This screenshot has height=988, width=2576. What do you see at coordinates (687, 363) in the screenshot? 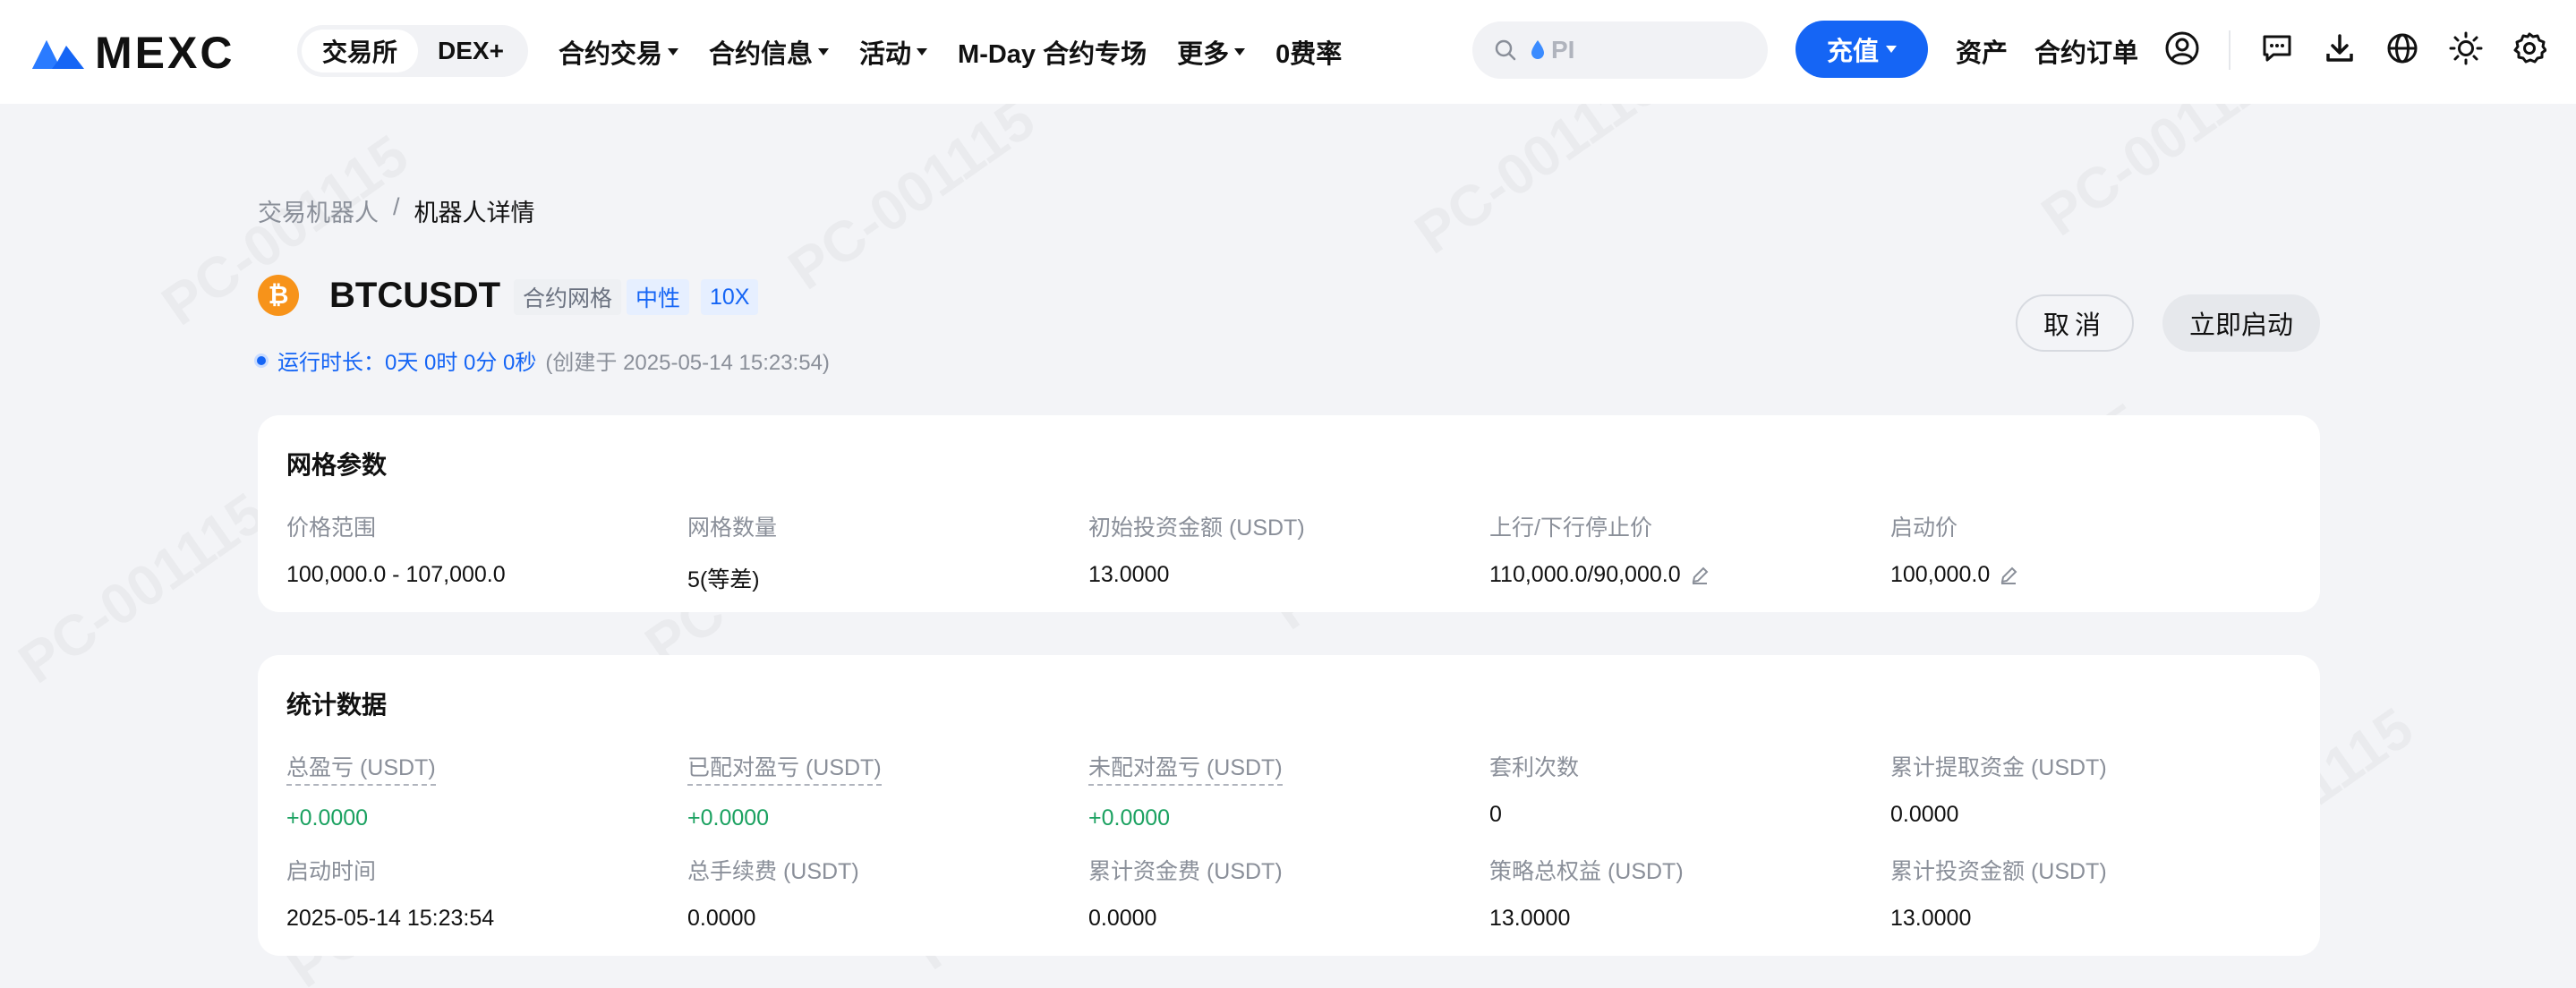
I see `created-time: (创建于 2025-05-14 15:23:54)` at bounding box center [687, 363].